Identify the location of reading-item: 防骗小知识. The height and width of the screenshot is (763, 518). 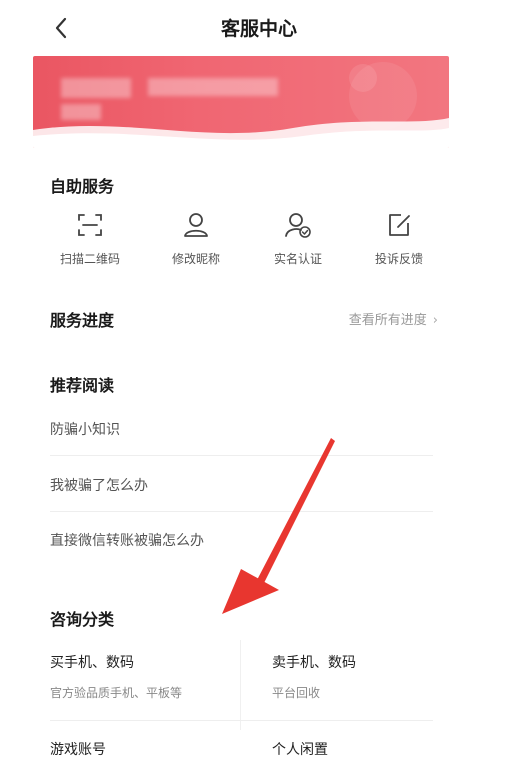
(241, 429).